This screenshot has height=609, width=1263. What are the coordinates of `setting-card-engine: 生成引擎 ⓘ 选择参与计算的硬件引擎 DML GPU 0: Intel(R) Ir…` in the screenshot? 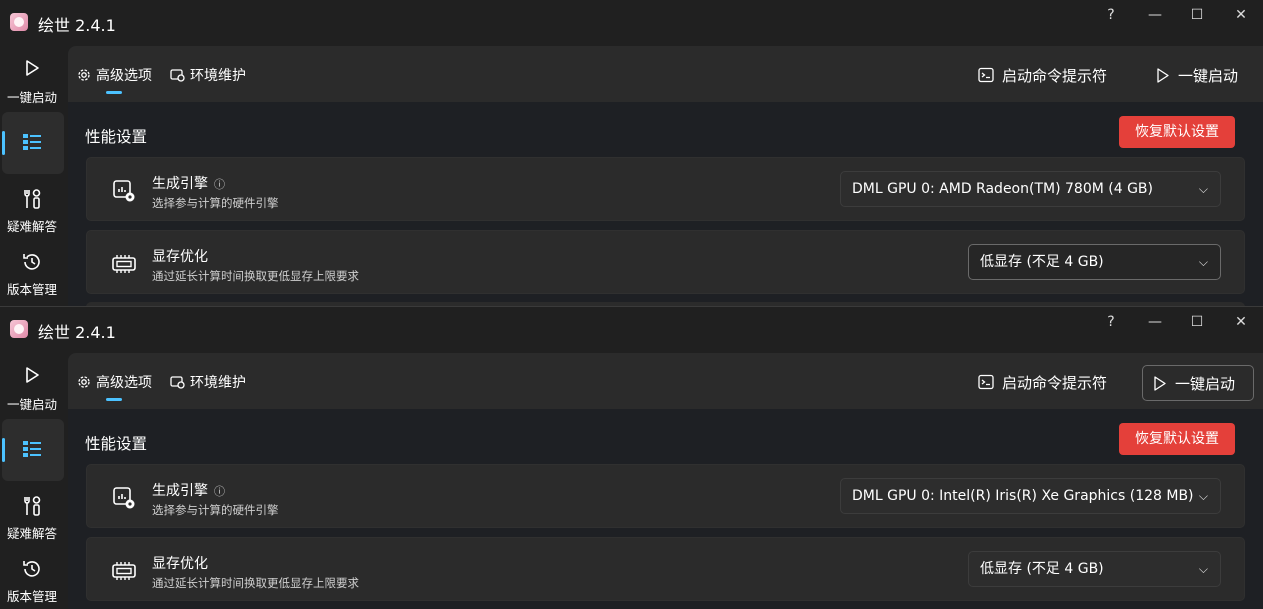 It's located at (665, 496).